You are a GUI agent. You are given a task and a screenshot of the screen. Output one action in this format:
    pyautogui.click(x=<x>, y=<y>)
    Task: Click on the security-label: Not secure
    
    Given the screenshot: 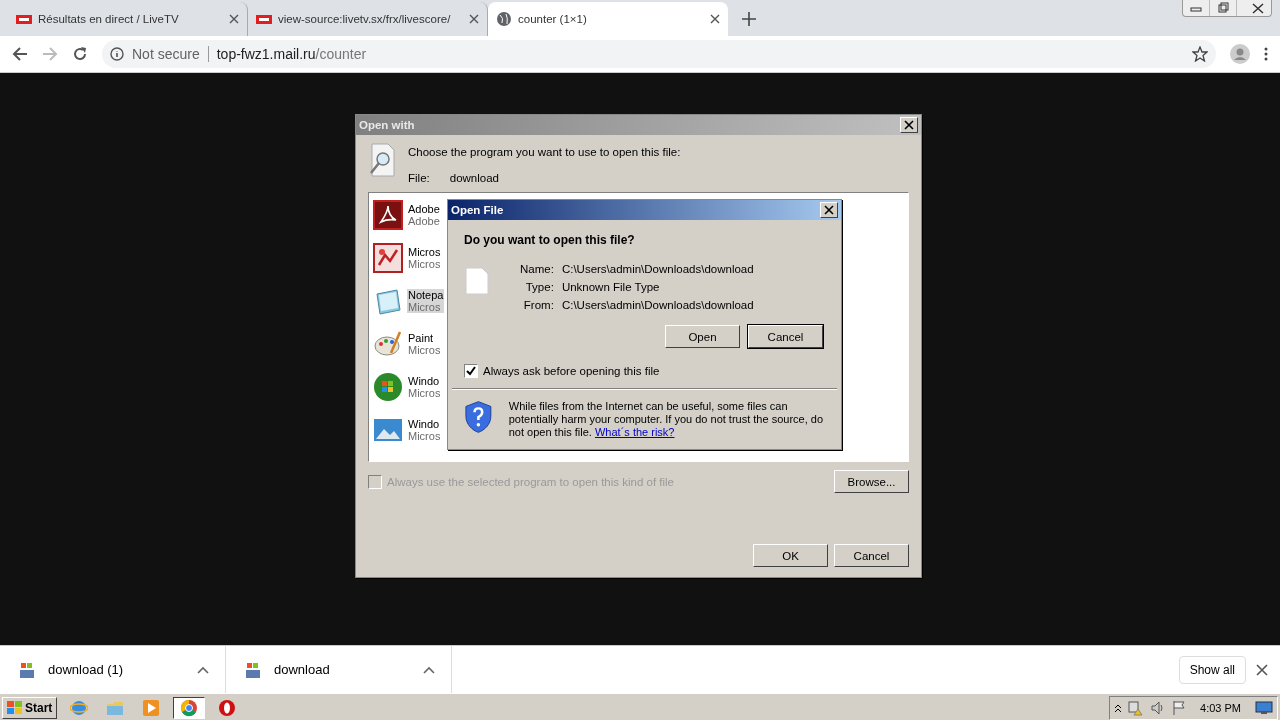 What is the action you would take?
    pyautogui.click(x=166, y=54)
    